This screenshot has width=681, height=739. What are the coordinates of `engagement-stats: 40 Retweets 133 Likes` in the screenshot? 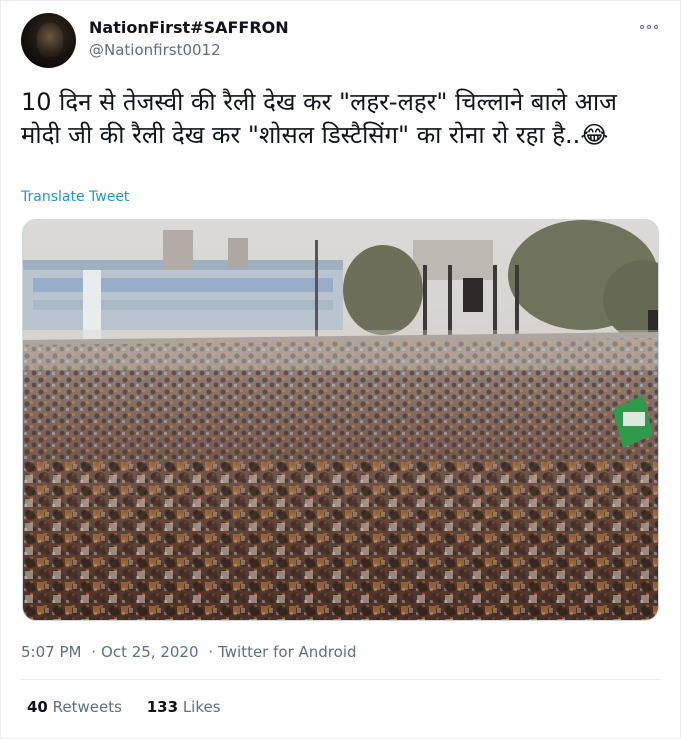 It's located at (124, 707).